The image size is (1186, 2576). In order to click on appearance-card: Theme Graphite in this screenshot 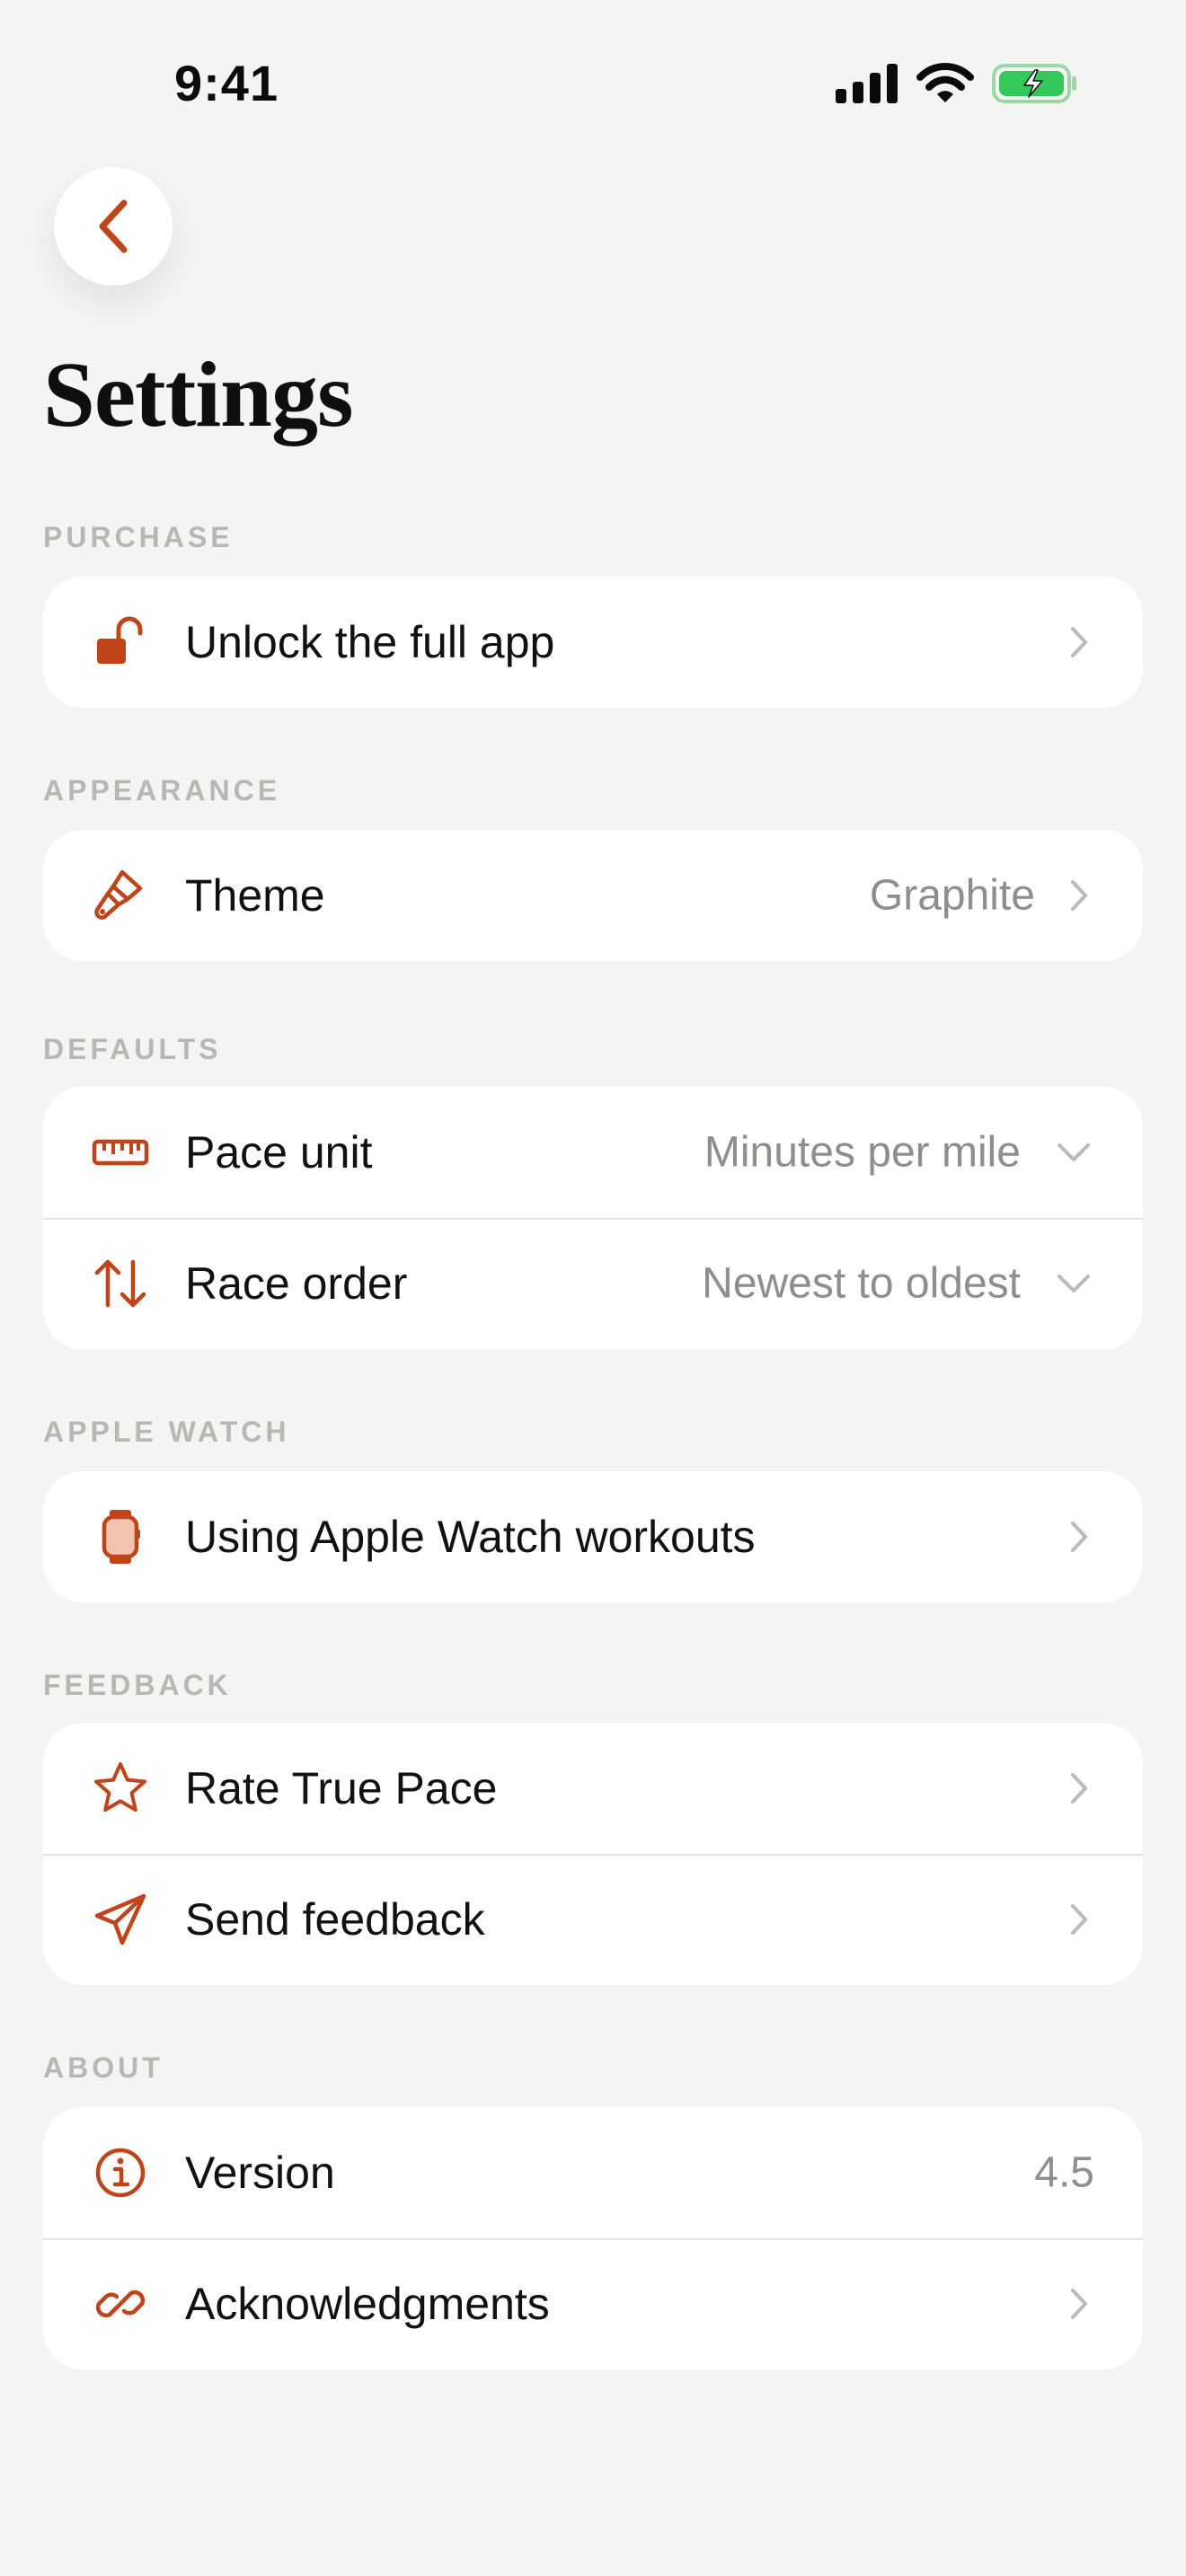, I will do `click(593, 895)`.